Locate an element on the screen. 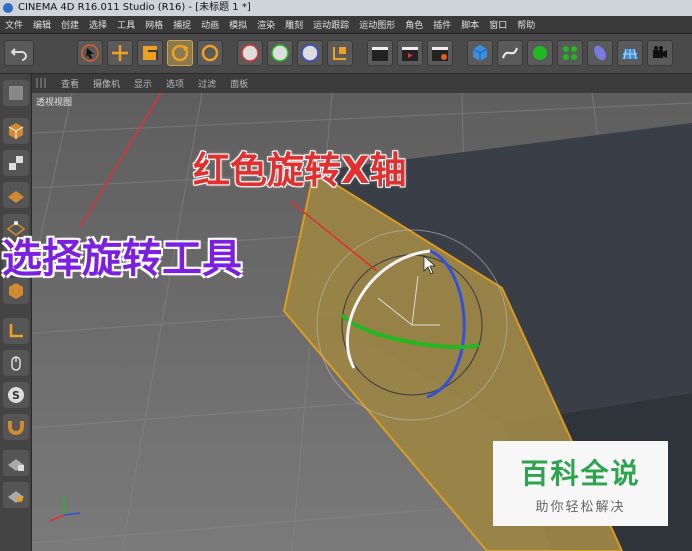 The height and width of the screenshot is (551, 692). watermark-subtitle: 助你轻松解决 is located at coordinates (580, 507).